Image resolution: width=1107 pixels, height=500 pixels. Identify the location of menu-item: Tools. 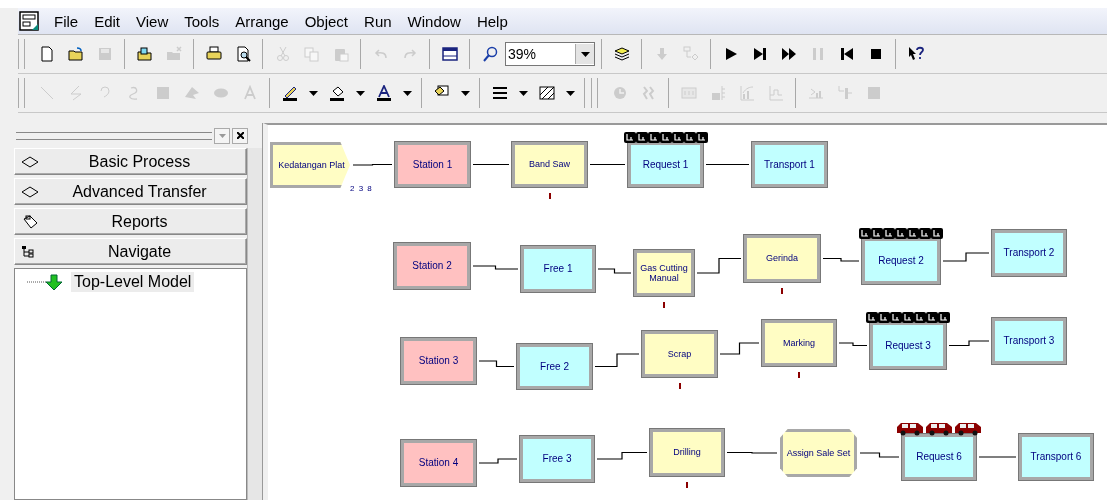
(202, 21).